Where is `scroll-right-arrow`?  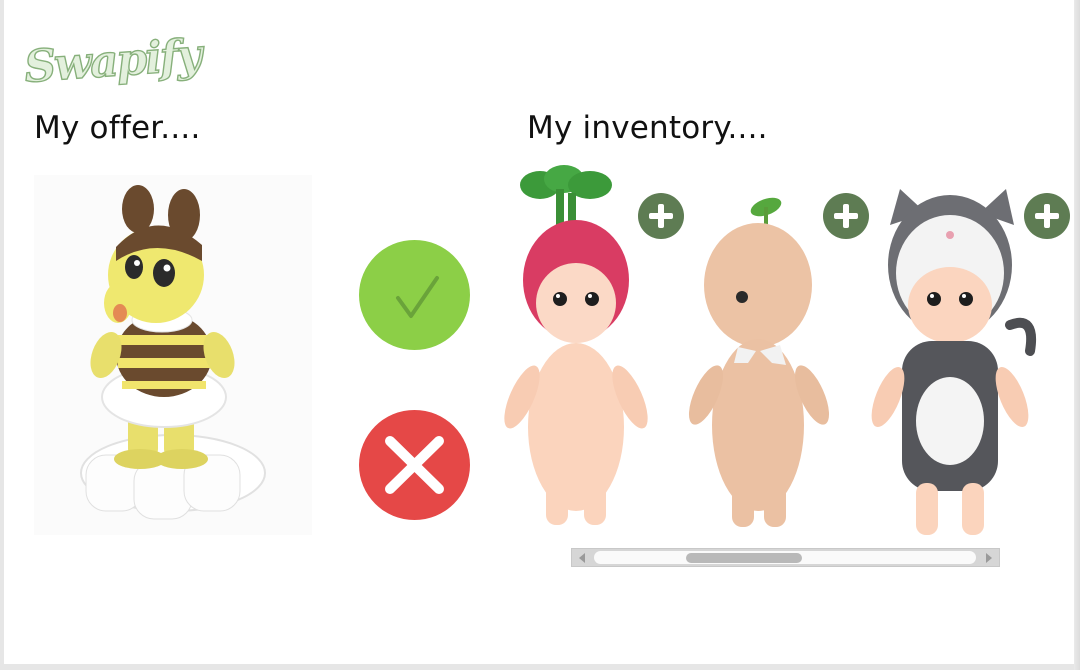 scroll-right-arrow is located at coordinates (989, 558).